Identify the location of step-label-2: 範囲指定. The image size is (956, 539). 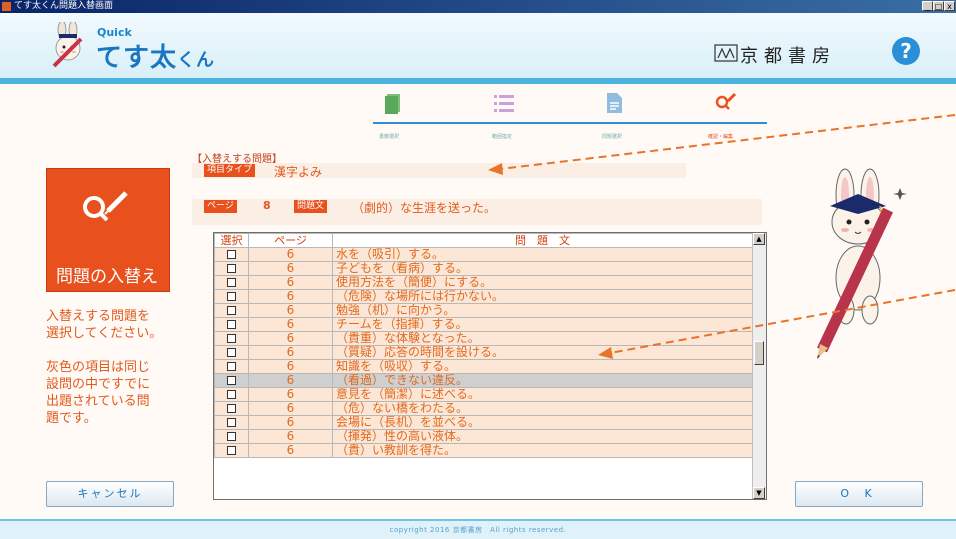
(502, 137).